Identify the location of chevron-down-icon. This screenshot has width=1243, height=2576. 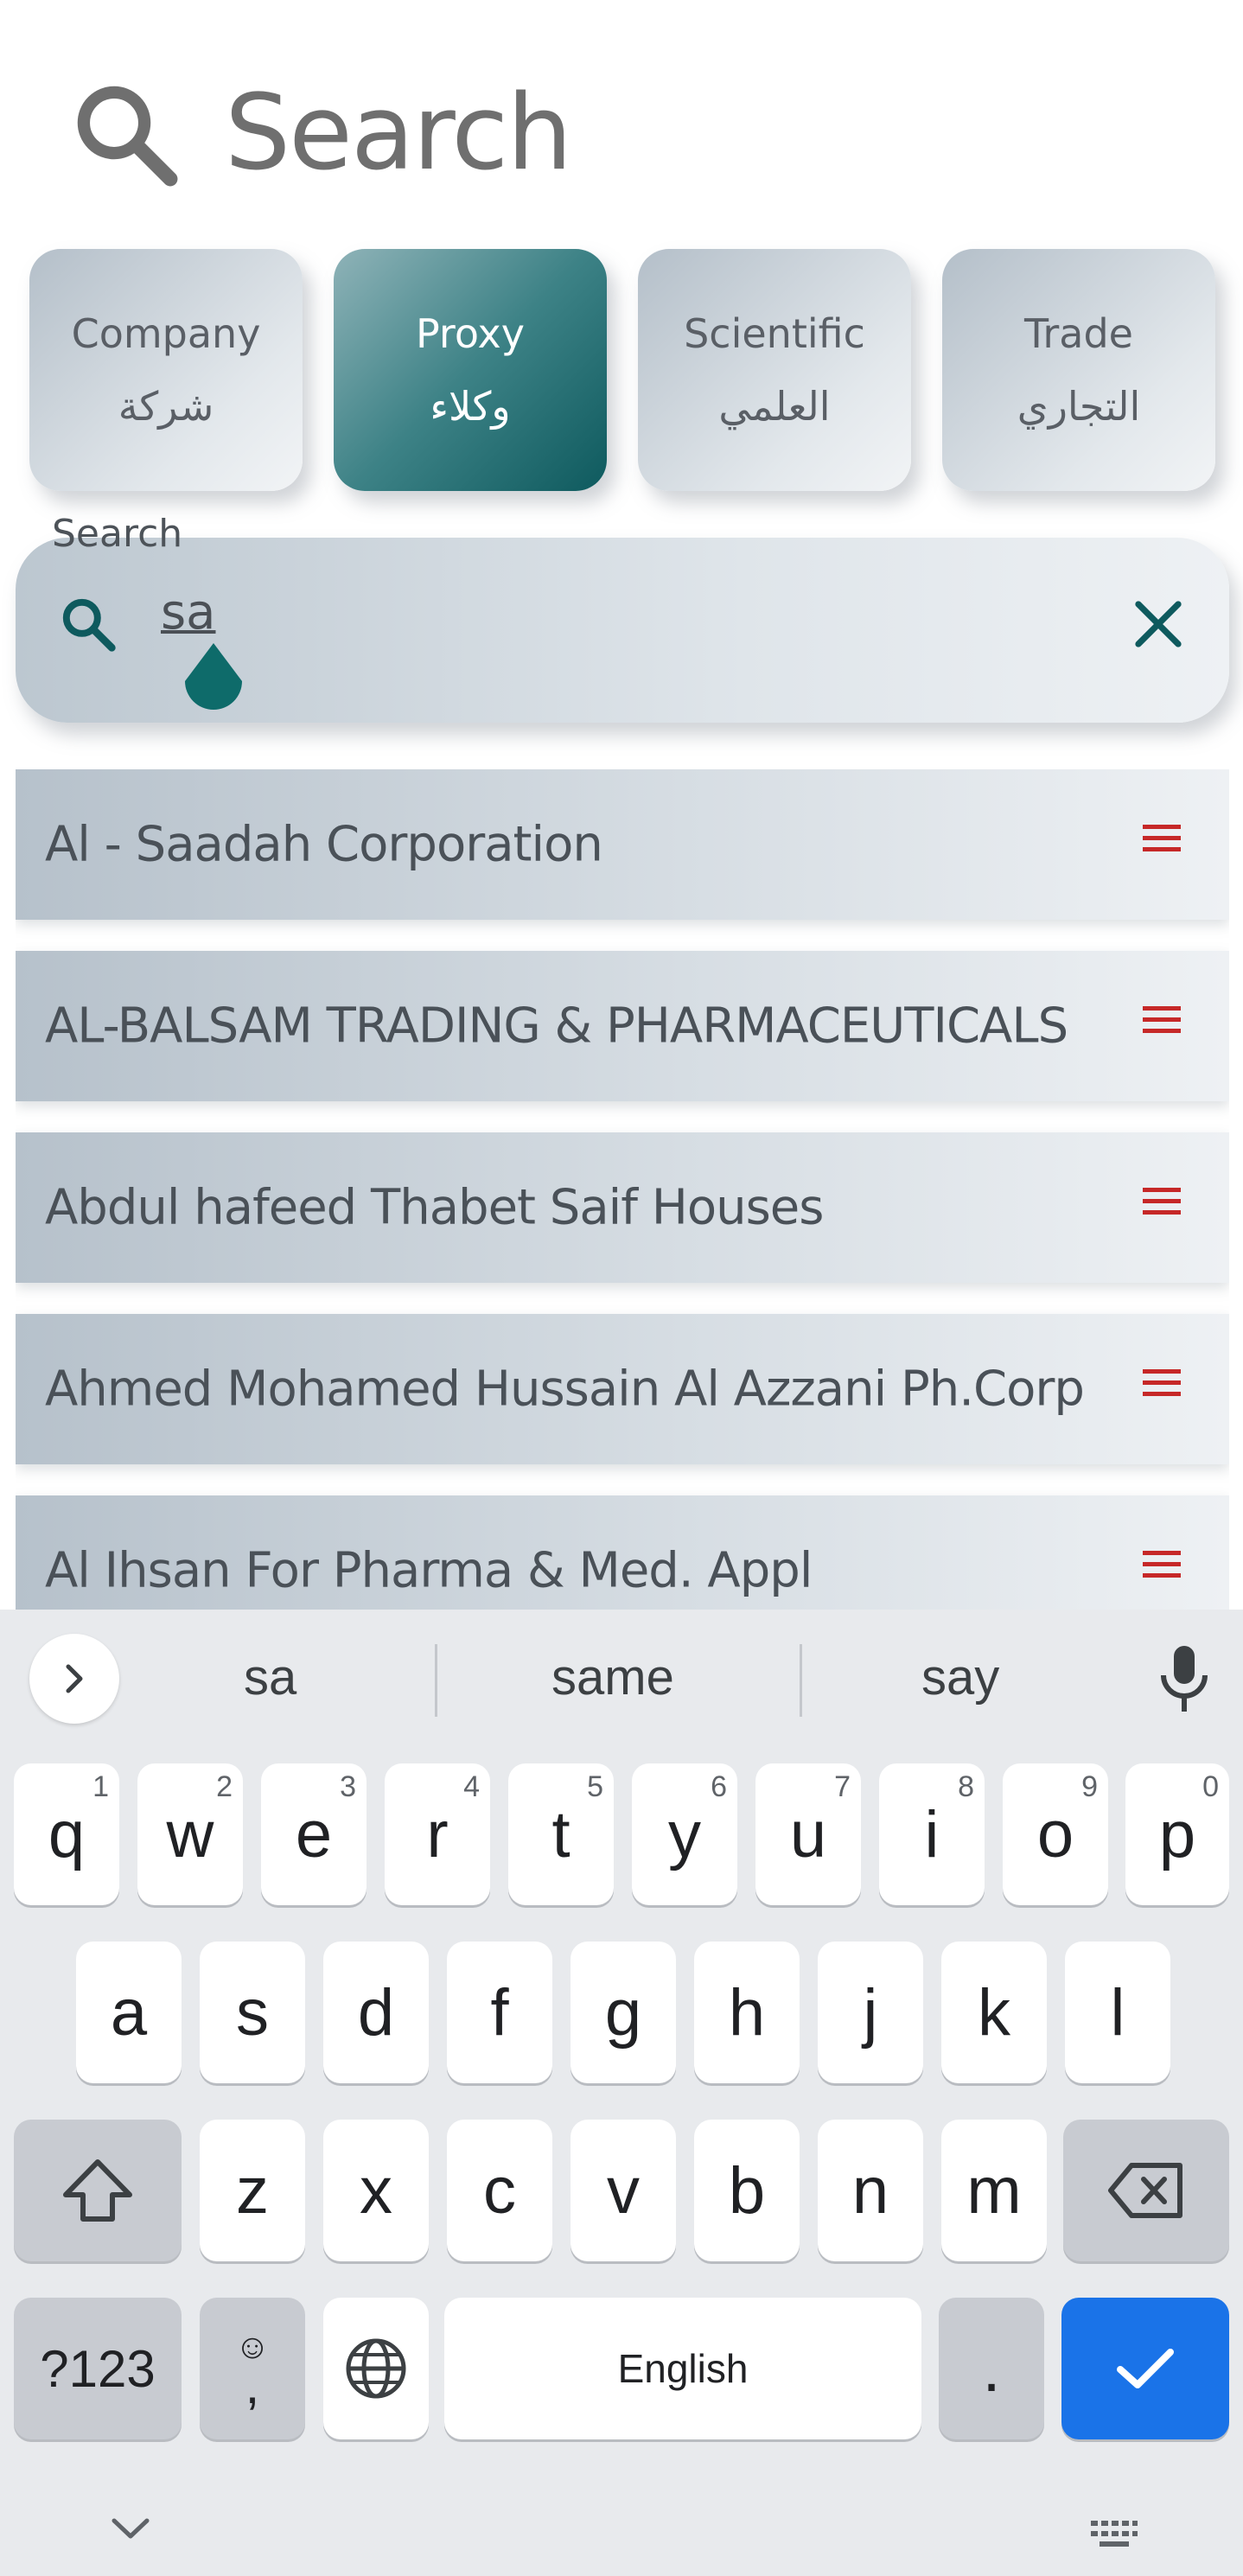
(130, 2528).